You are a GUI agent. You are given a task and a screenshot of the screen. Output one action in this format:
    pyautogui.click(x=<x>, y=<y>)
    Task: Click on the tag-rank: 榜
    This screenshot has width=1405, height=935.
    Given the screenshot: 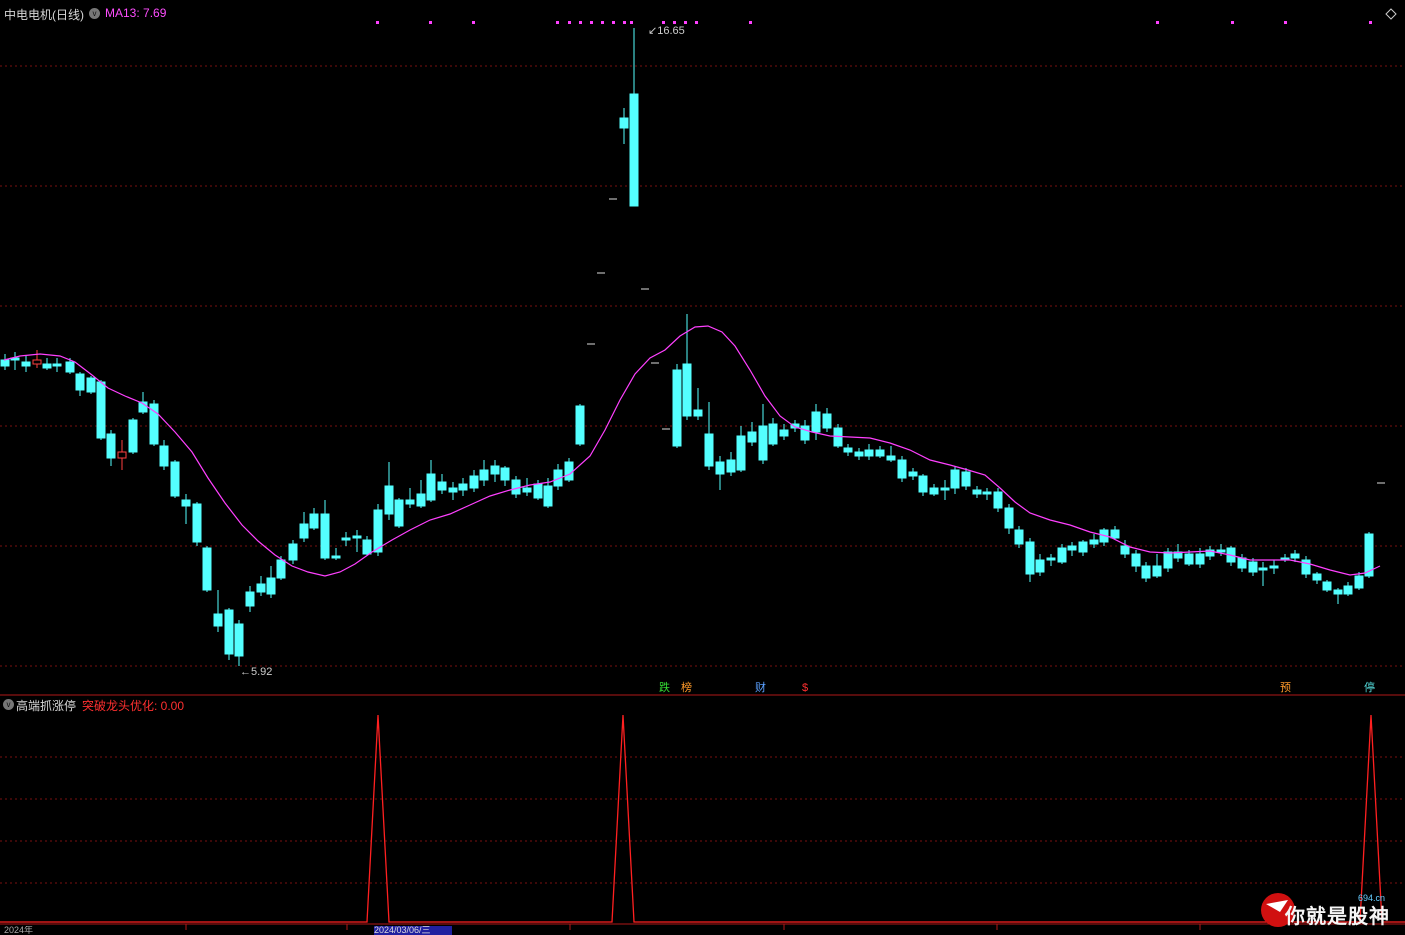 What is the action you would take?
    pyautogui.click(x=686, y=688)
    